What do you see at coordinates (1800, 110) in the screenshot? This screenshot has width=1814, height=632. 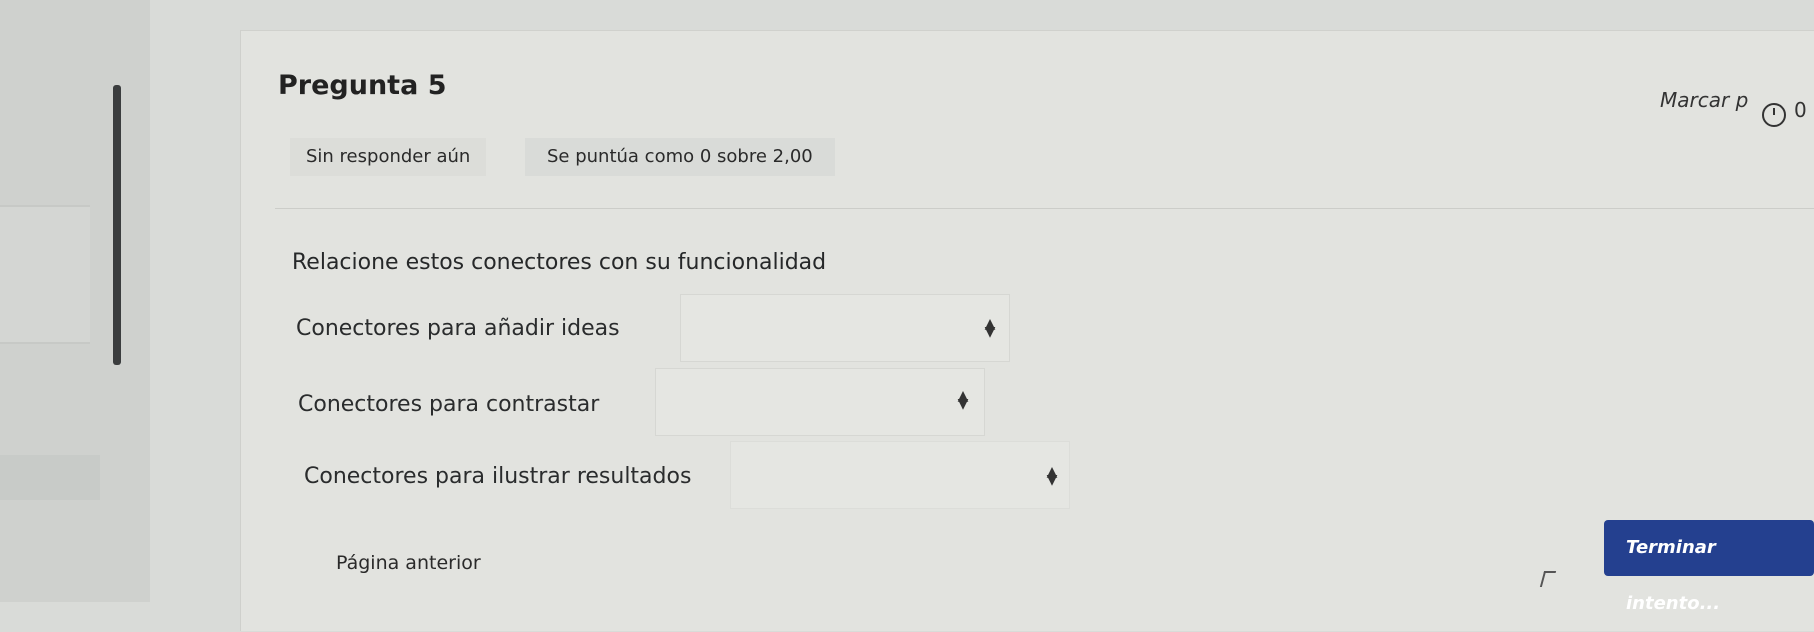 I see `timer-fragment: 0` at bounding box center [1800, 110].